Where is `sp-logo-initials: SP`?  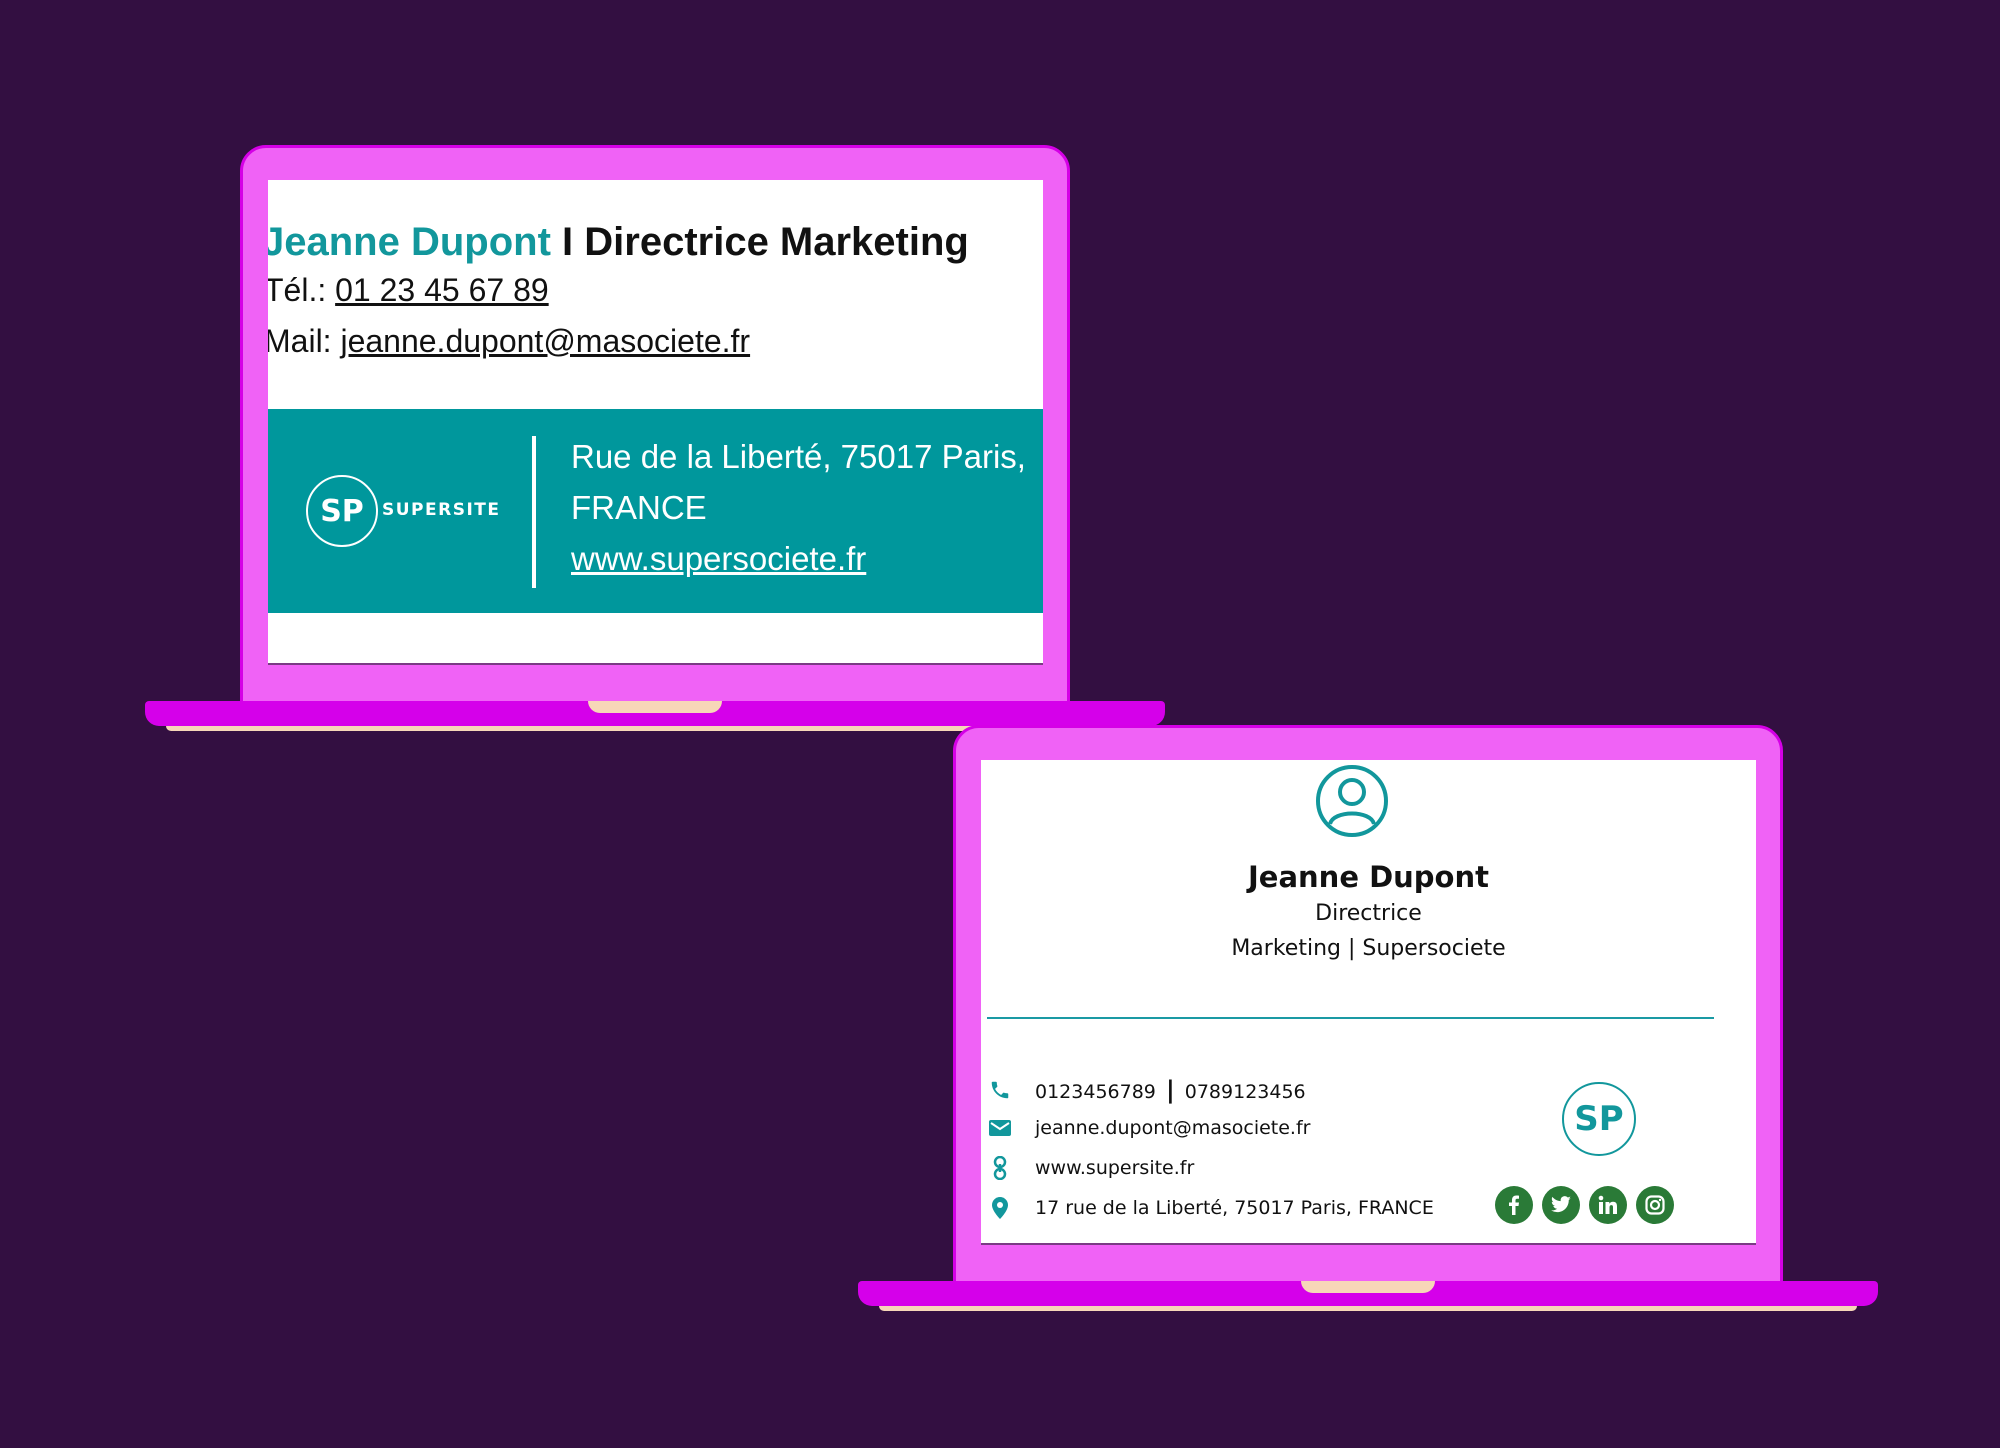
sp-logo-initials: SP is located at coordinates (342, 511).